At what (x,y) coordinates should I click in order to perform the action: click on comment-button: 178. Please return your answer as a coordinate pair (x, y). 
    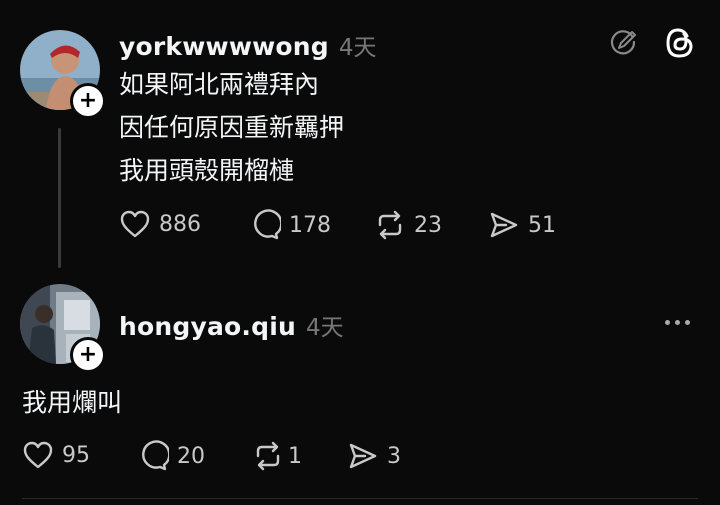
    Looking at the image, I should click on (290, 225).